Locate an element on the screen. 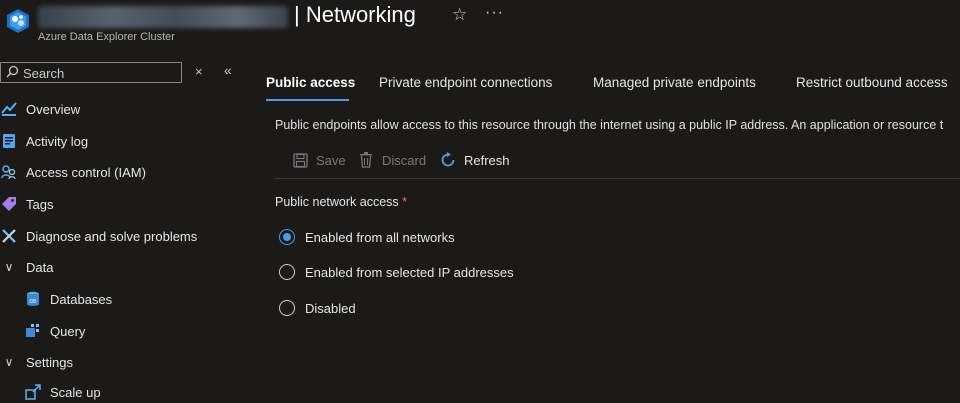  sidebar-item-overview: Overview is located at coordinates (40, 109).